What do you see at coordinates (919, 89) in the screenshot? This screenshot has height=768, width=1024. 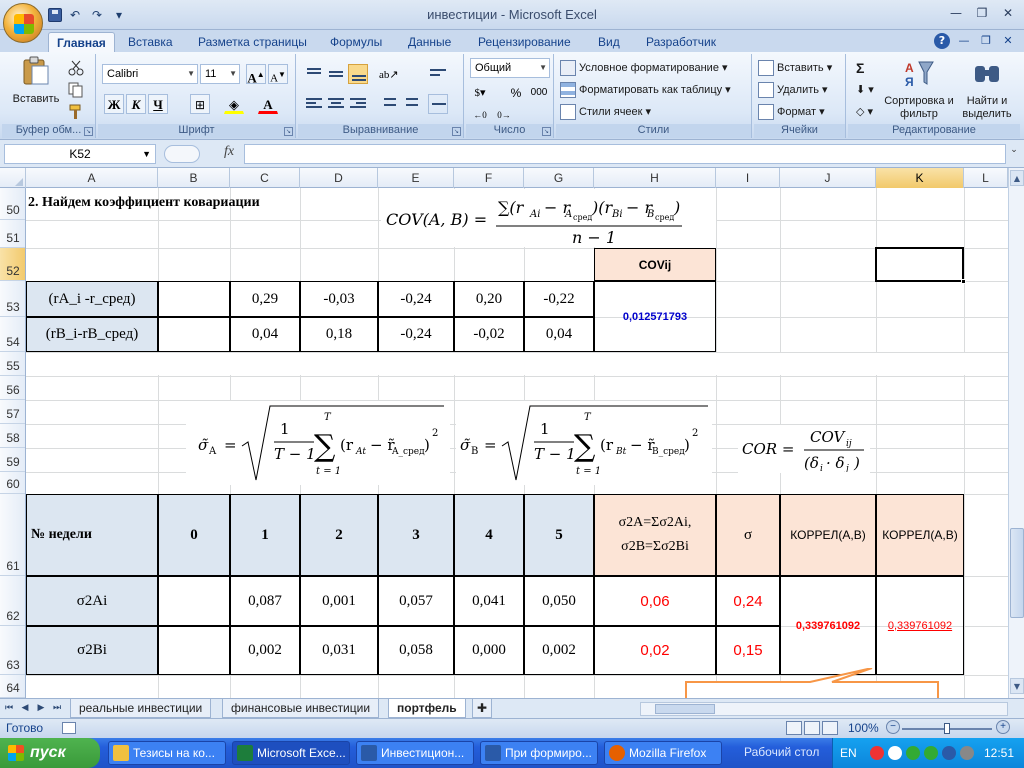 I see `sort-filter-button: АЯ Сортировка и фильтр` at bounding box center [919, 89].